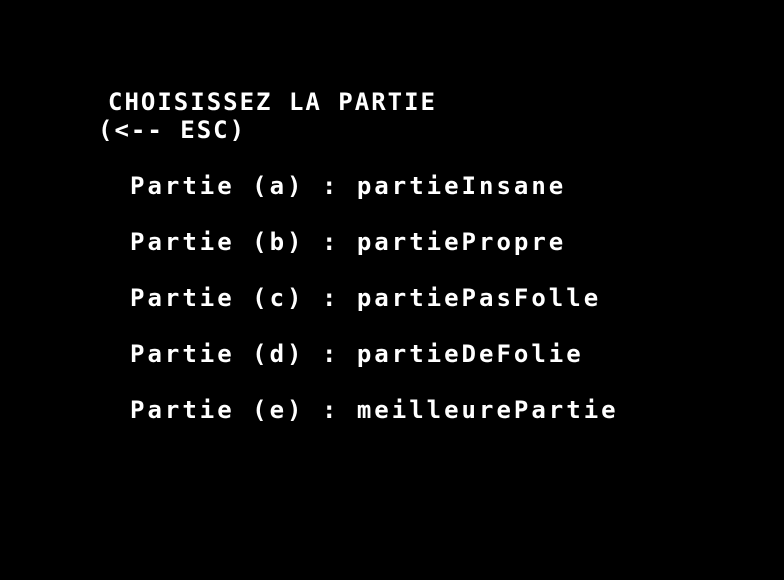  What do you see at coordinates (217, 354) in the screenshot?
I see `menu-item-label: Partie (d)` at bounding box center [217, 354].